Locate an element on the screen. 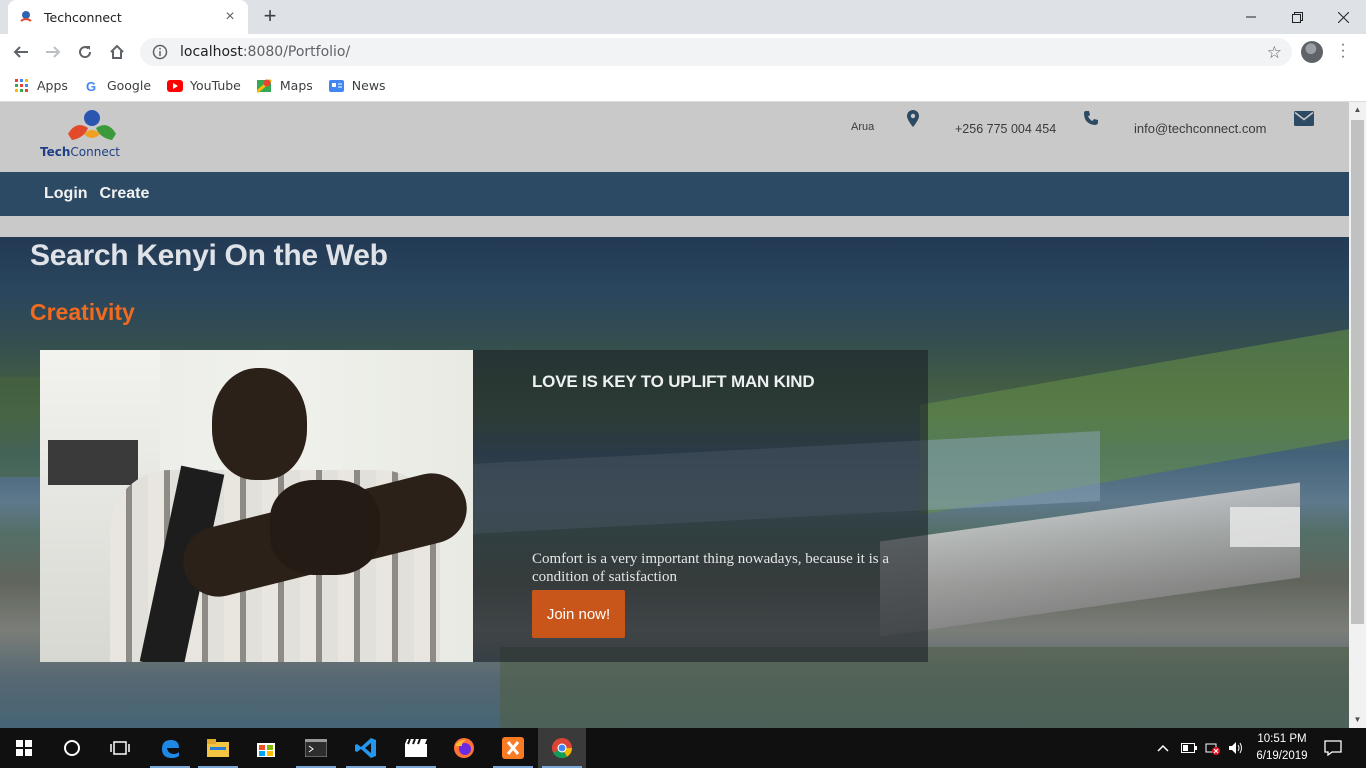 The width and height of the screenshot is (1366, 768). tray-chevron-icon is located at coordinates (1163, 748).